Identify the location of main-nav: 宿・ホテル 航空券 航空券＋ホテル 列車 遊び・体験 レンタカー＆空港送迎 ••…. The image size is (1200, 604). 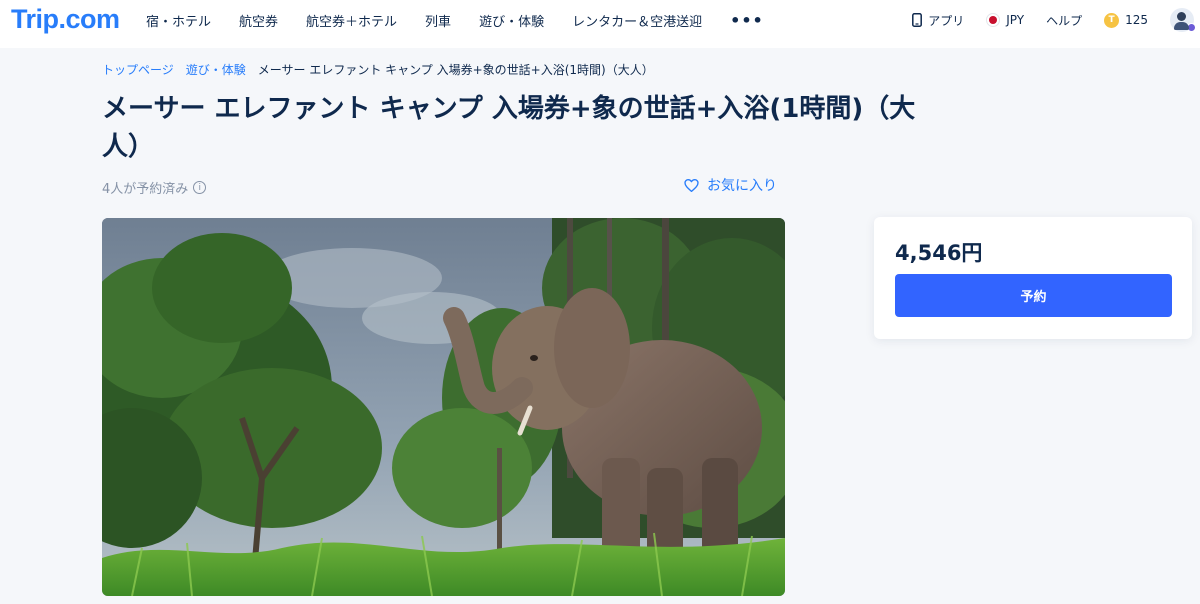
(455, 20).